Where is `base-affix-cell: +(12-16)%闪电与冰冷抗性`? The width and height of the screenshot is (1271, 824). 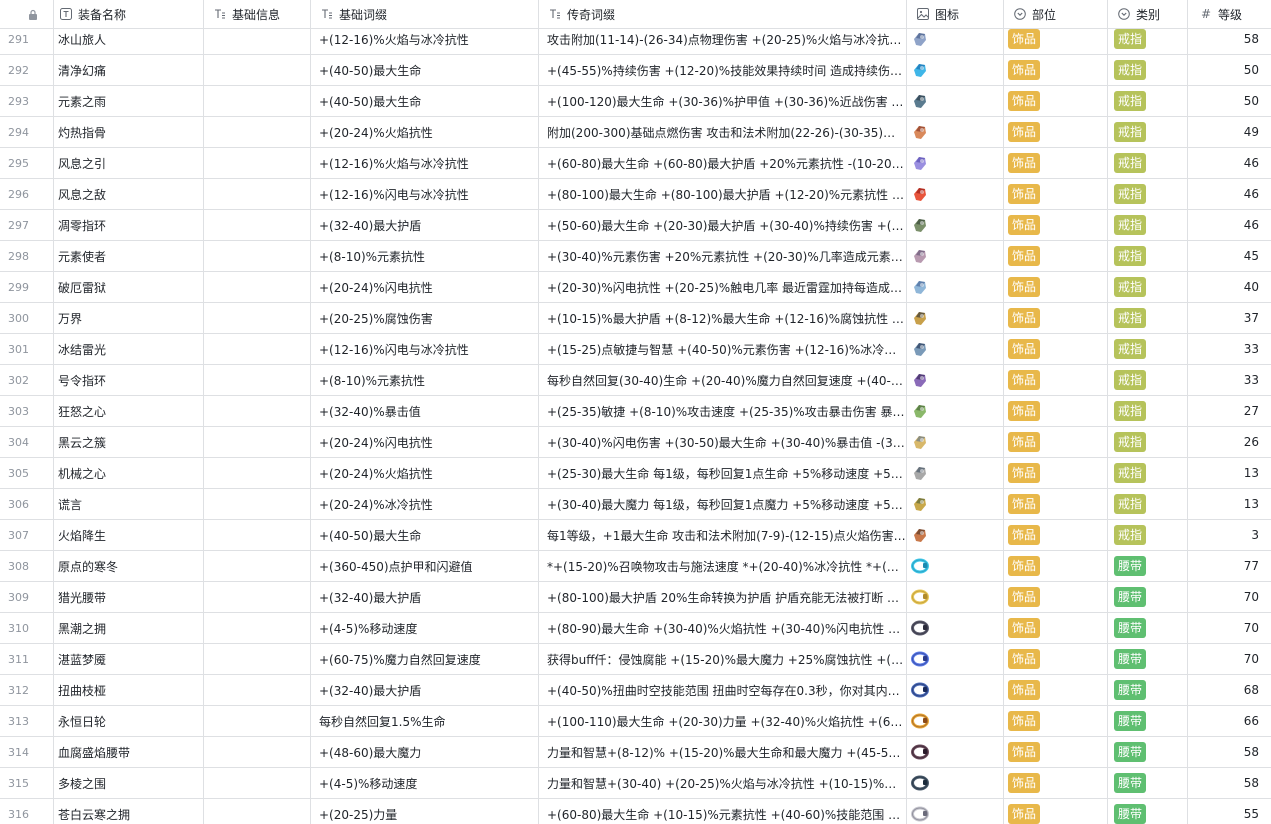 base-affix-cell: +(12-16)%闪电与冰冷抗性 is located at coordinates (425, 194).